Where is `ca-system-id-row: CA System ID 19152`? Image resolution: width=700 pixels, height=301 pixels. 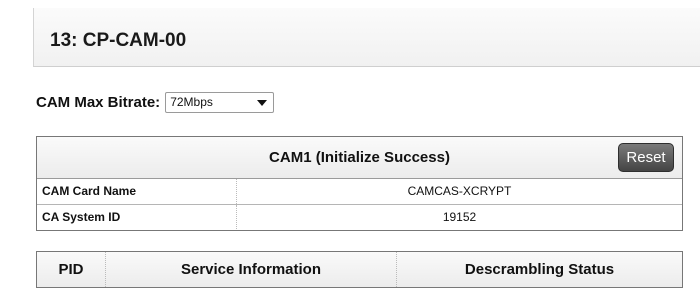 ca-system-id-row: CA System ID 19152 is located at coordinates (359, 216).